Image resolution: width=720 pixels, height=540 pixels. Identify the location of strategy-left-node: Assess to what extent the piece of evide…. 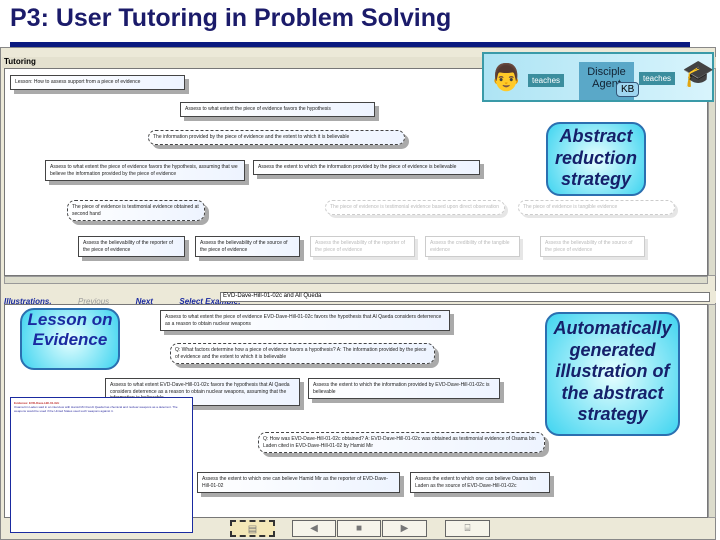
(145, 170).